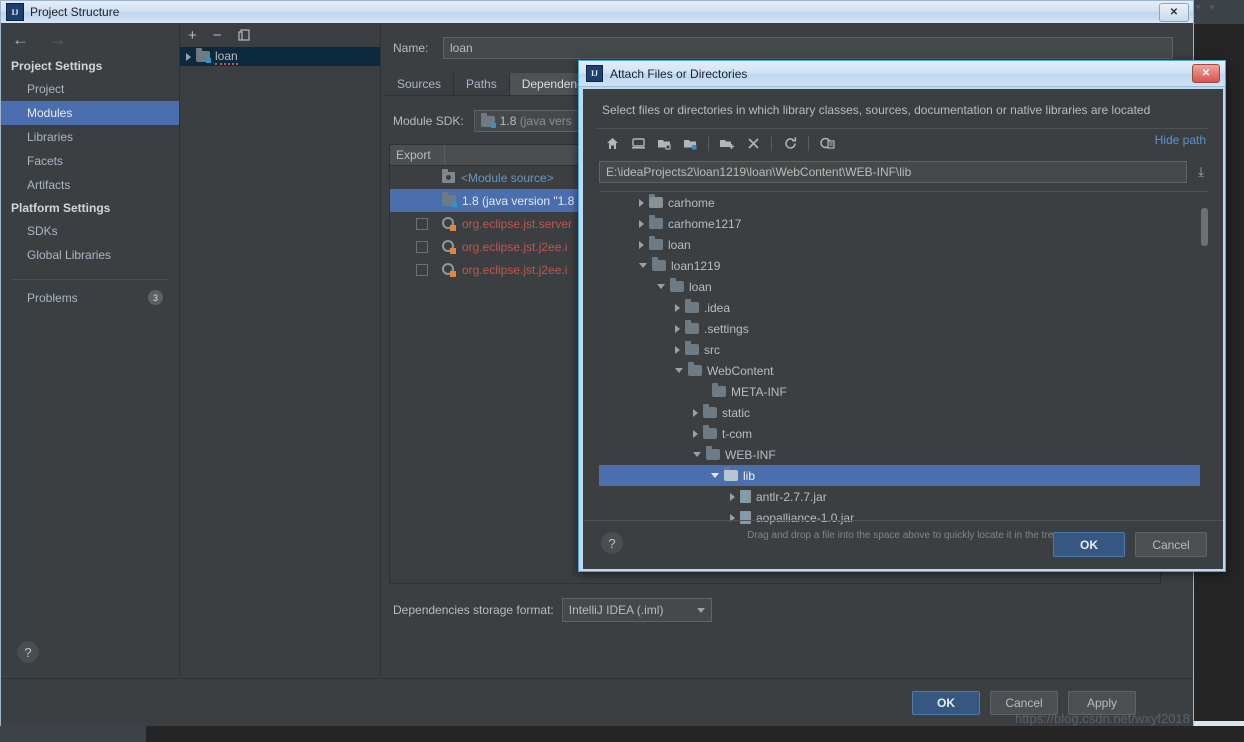  What do you see at coordinates (705, 223) in the screenshot?
I see `tree-item-label: carhome1217` at bounding box center [705, 223].